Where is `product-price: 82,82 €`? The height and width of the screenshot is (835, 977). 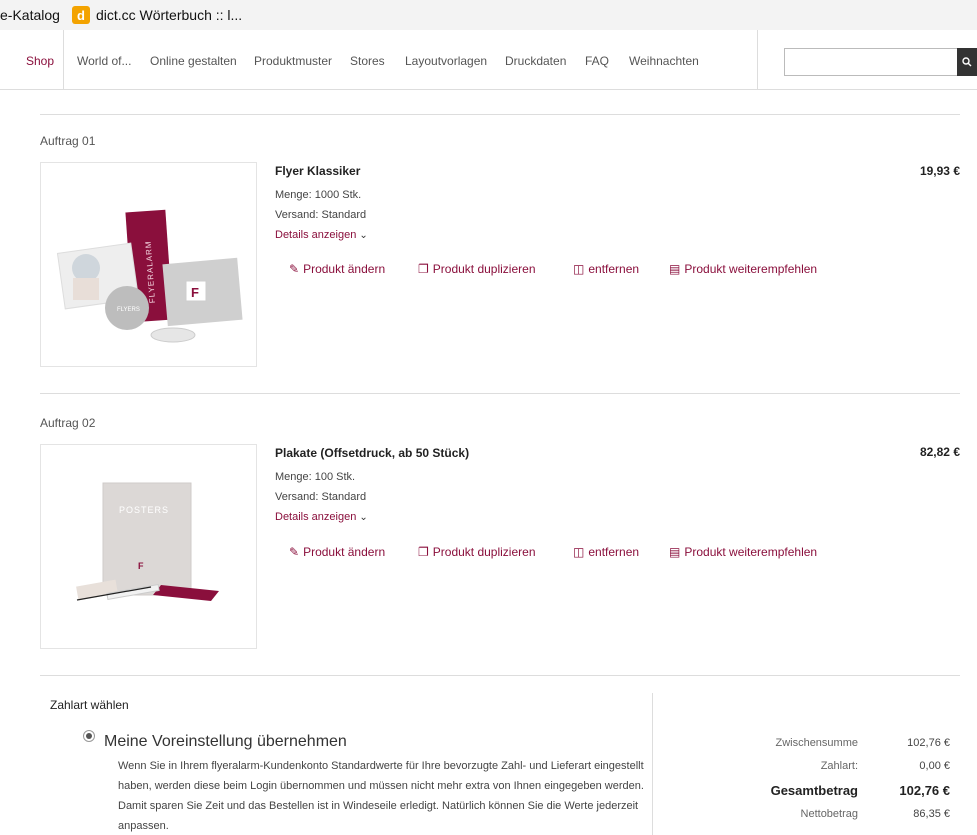
product-price: 82,82 € is located at coordinates (939, 452).